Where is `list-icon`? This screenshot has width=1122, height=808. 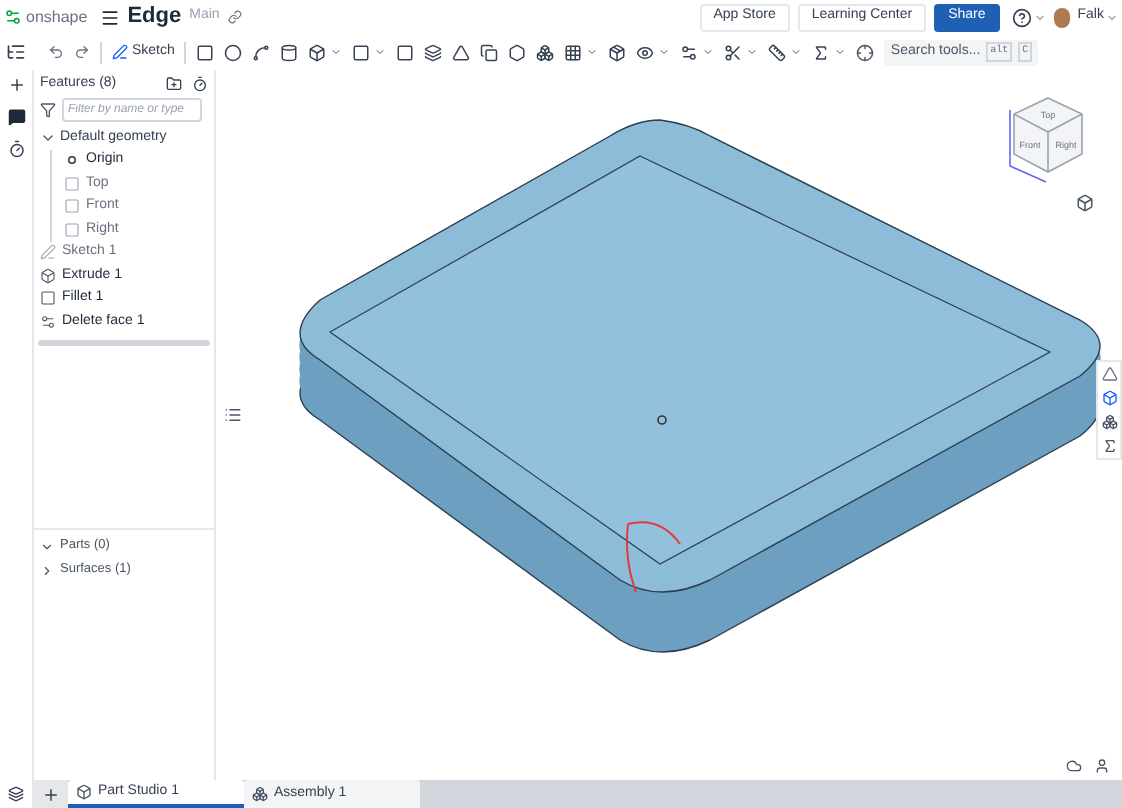
list-icon is located at coordinates (233, 415).